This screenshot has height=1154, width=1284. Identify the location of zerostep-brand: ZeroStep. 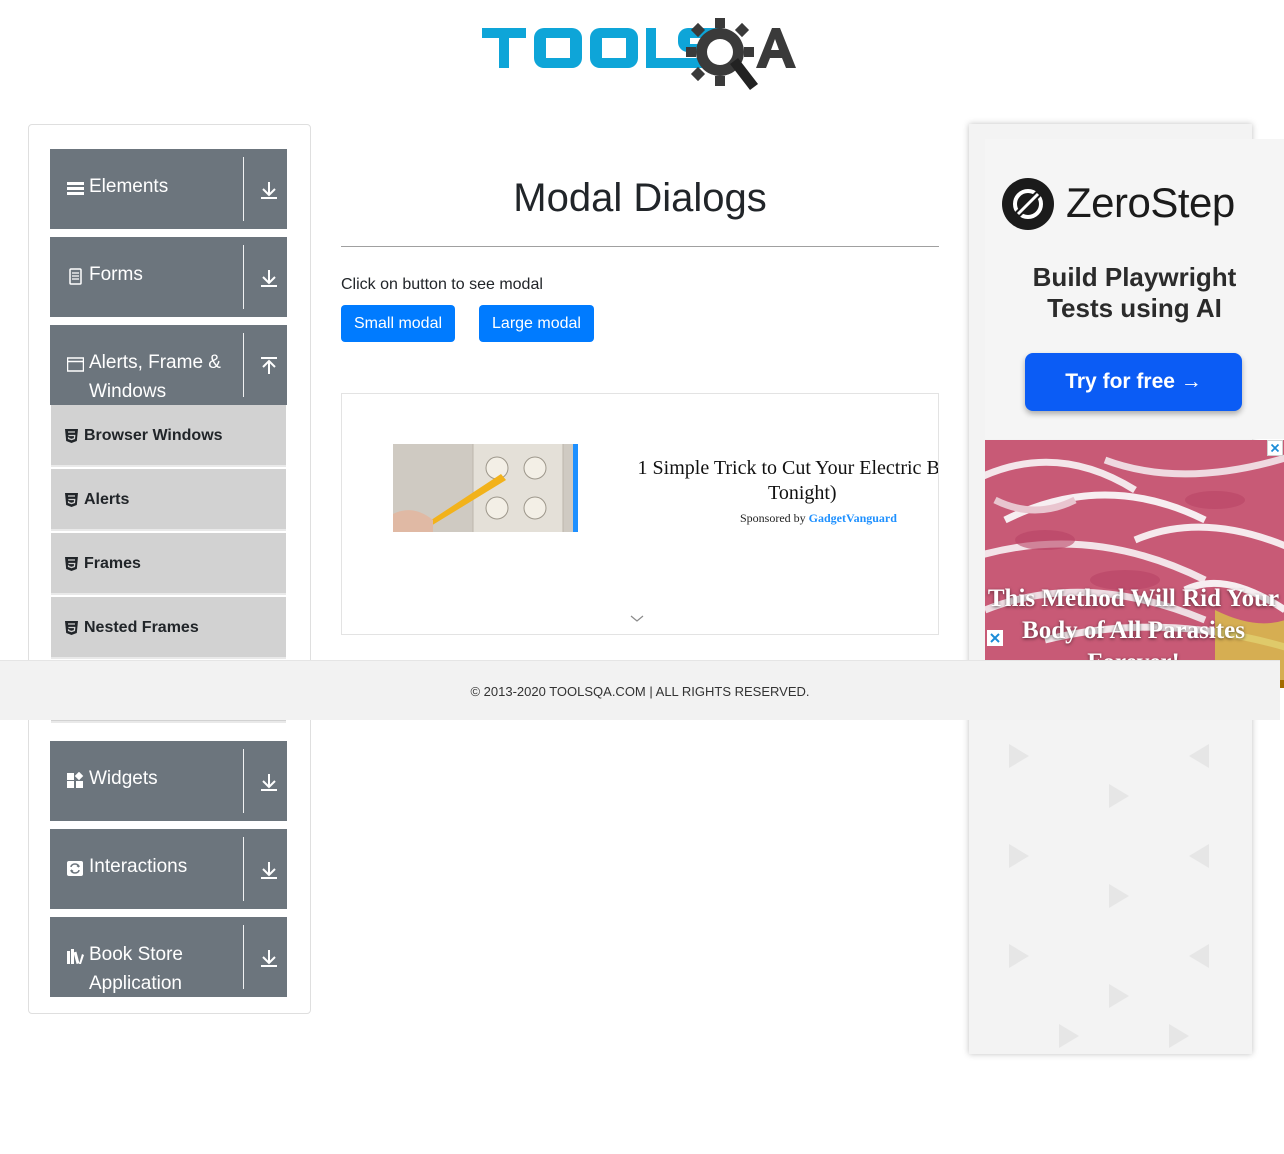
(1150, 202).